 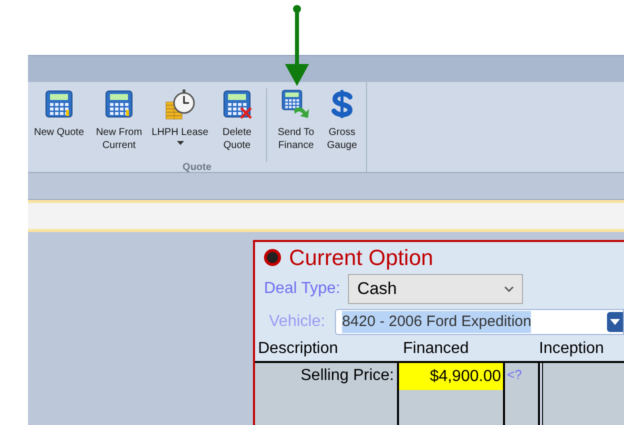 I want to click on column-header: Inception, so click(x=571, y=349).